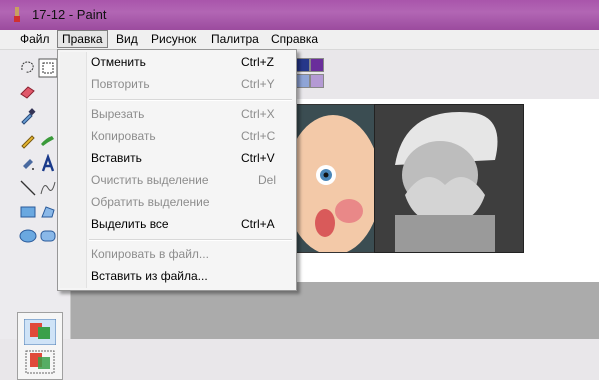 This screenshot has height=380, width=599. What do you see at coordinates (69, 14) in the screenshot?
I see `window-title: 17-12 - Paint` at bounding box center [69, 14].